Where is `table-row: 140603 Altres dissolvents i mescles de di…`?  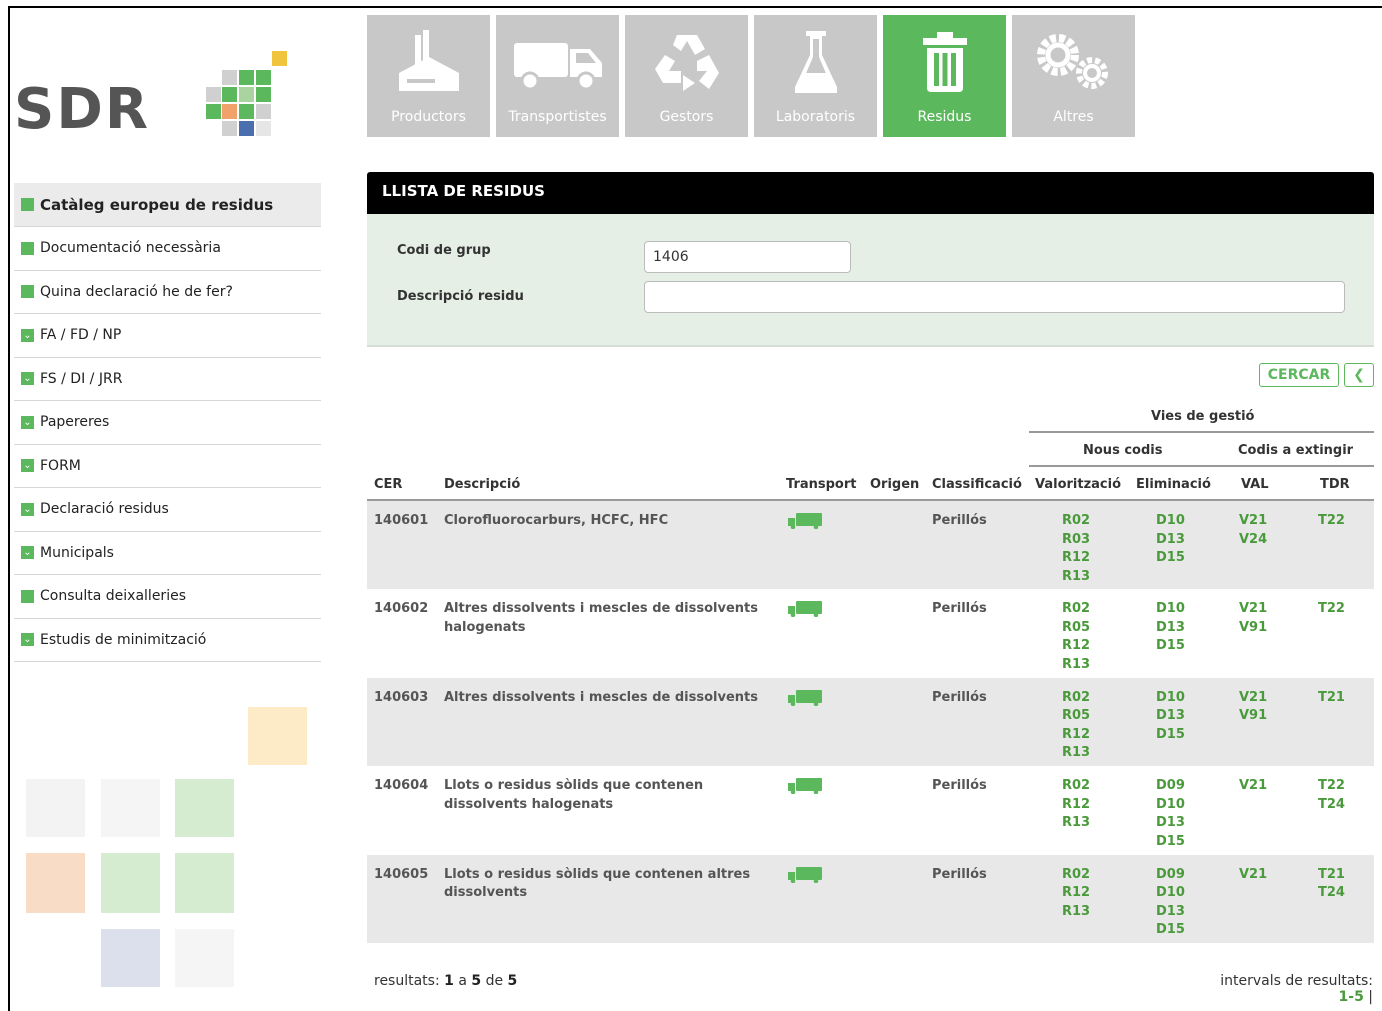
table-row: 140603 Altres dissolvents i mescles de di… is located at coordinates (870, 721).